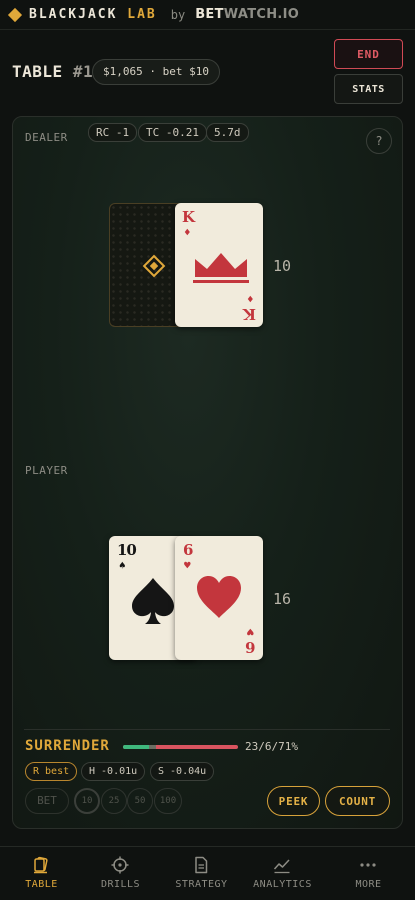 This screenshot has height=900, width=415. I want to click on dealer-up-card: K ♦ ♦ K, so click(219, 265).